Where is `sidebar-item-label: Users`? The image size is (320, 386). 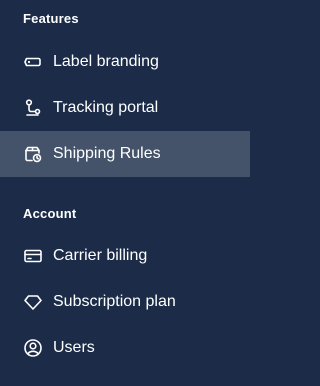
sidebar-item-label: Users is located at coordinates (74, 347).